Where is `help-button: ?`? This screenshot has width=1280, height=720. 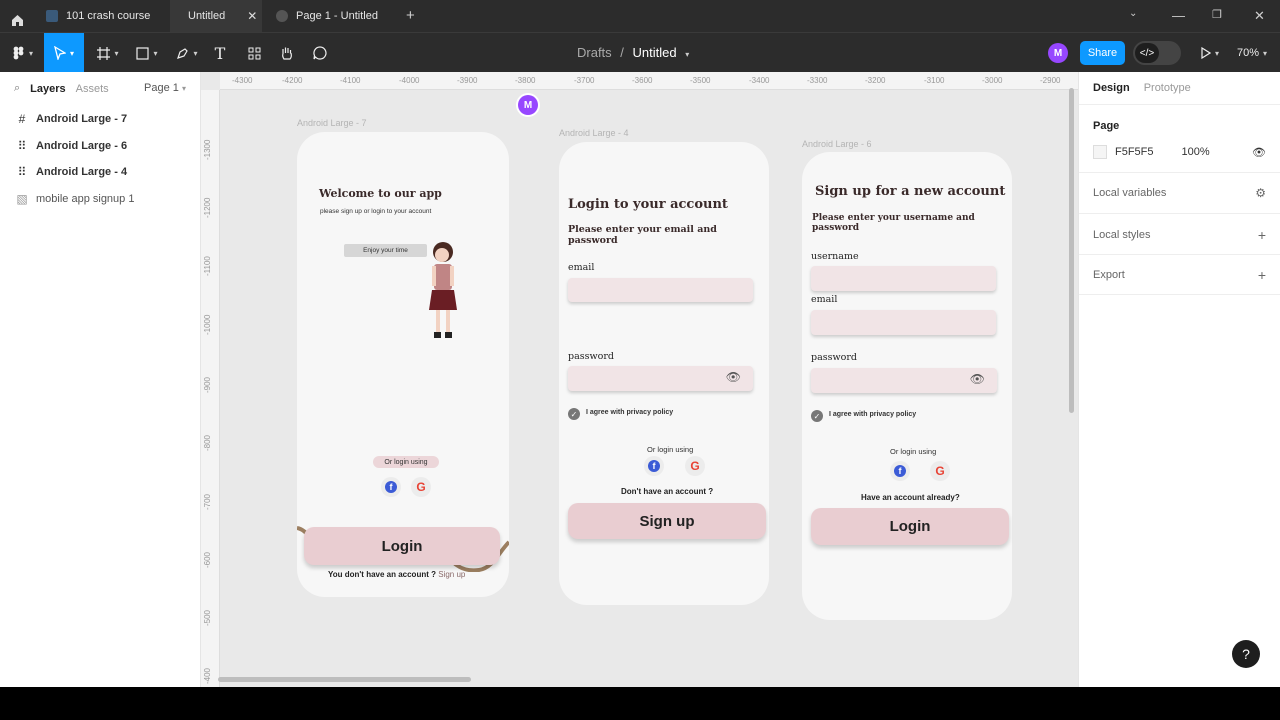 help-button: ? is located at coordinates (1246, 654).